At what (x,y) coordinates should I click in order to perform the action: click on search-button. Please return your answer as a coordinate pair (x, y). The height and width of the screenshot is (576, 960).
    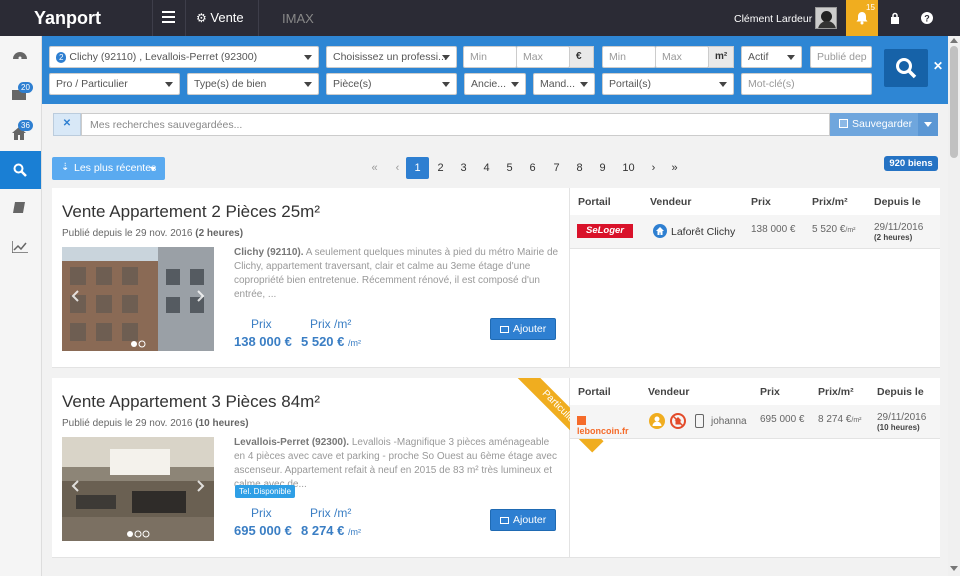
    Looking at the image, I should click on (906, 68).